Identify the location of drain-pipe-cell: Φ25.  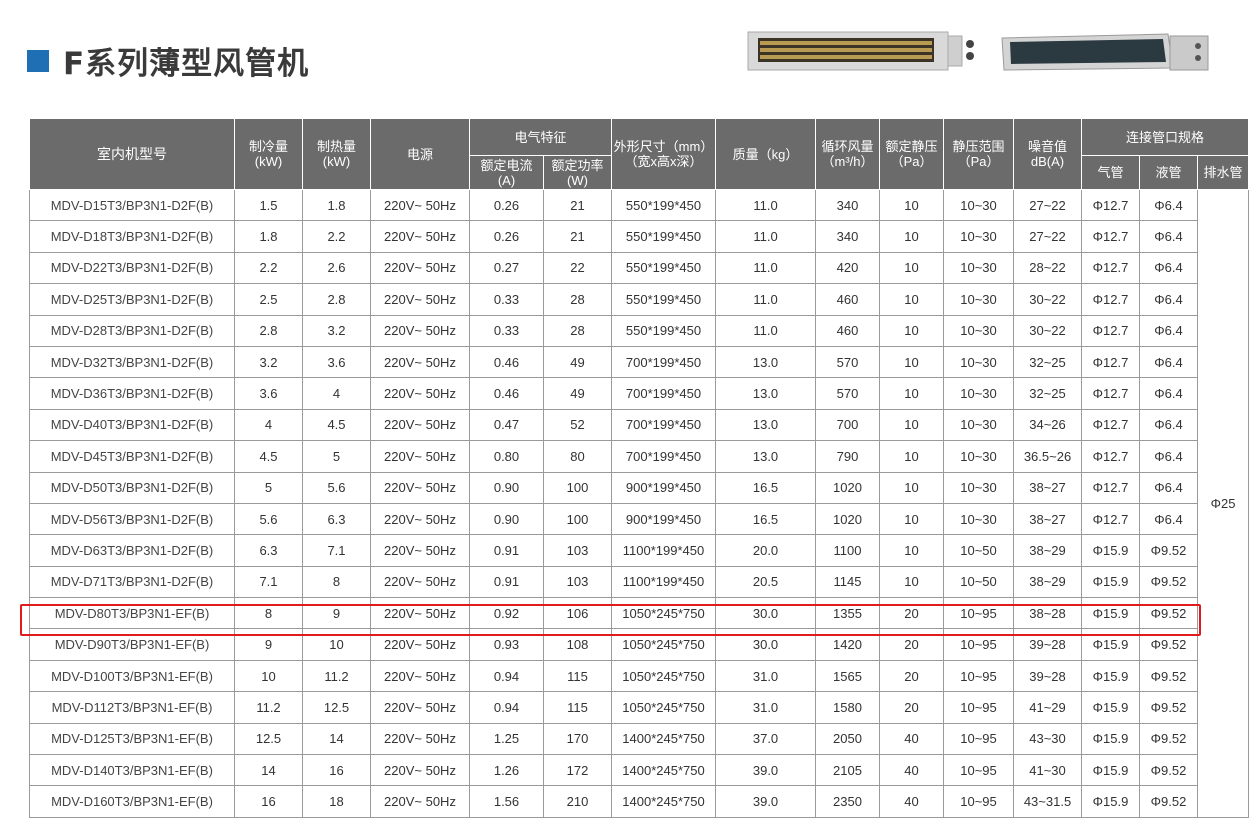
(1223, 503).